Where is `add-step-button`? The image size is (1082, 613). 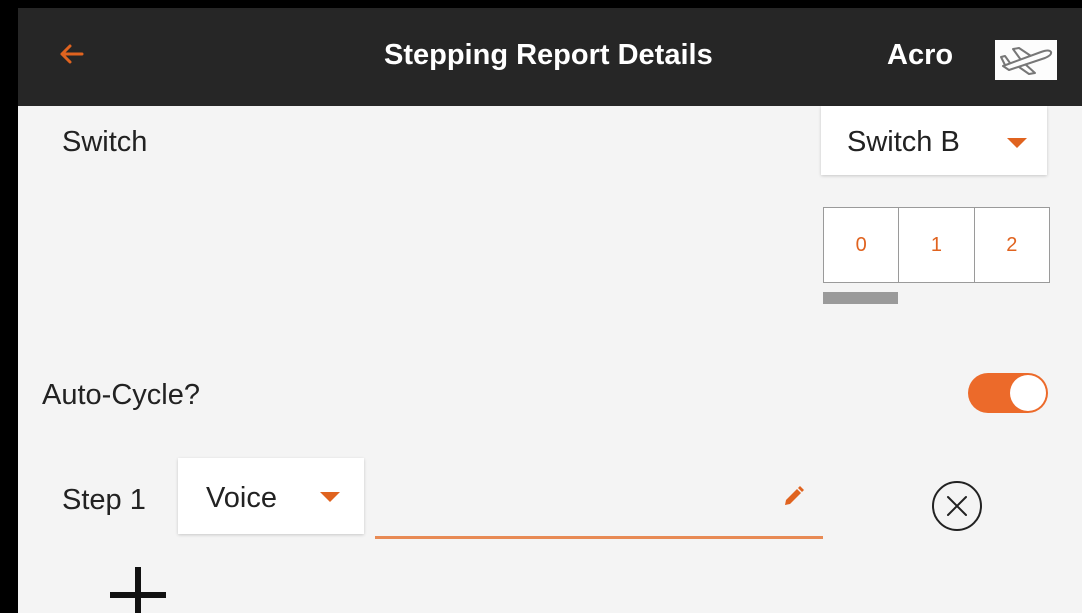
add-step-button is located at coordinates (138, 589).